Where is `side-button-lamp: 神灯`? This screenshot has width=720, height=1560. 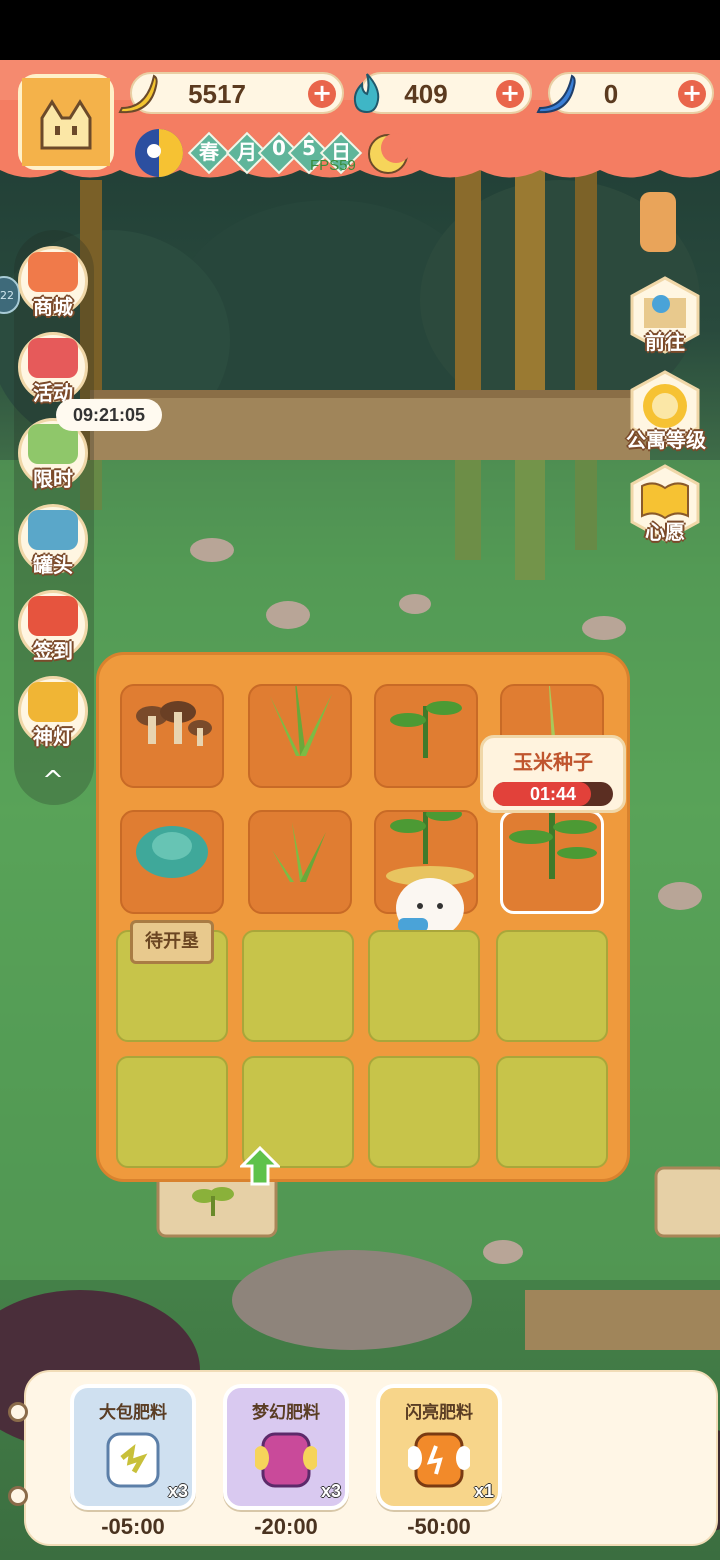
side-button-lamp: 神灯 is located at coordinates (53, 711).